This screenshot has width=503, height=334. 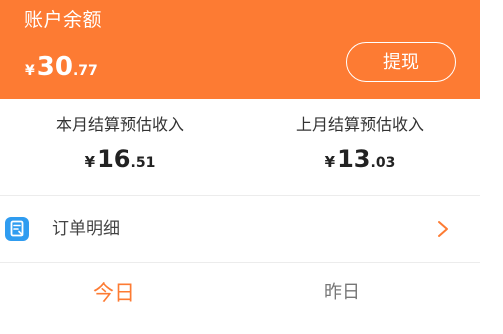 I want to click on current-month-estimate-label: 本月结算预估收入, so click(x=119, y=124).